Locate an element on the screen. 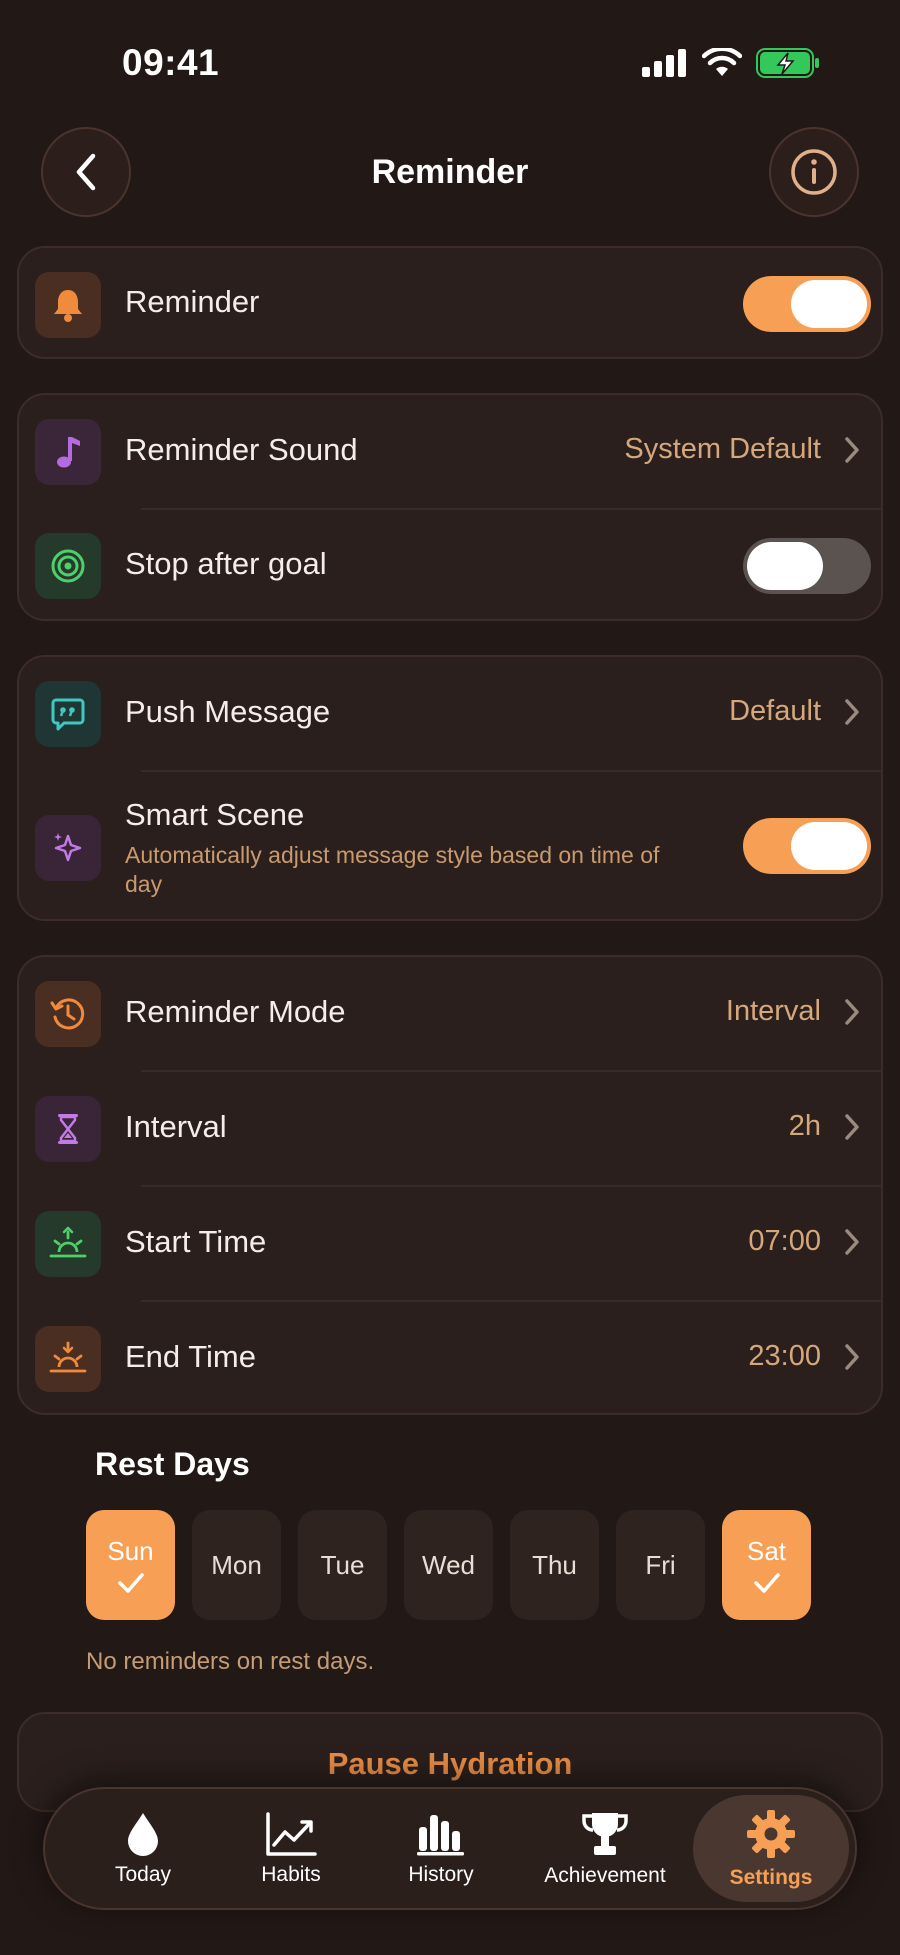 This screenshot has width=900, height=1955. sound-icon-box is located at coordinates (68, 452).